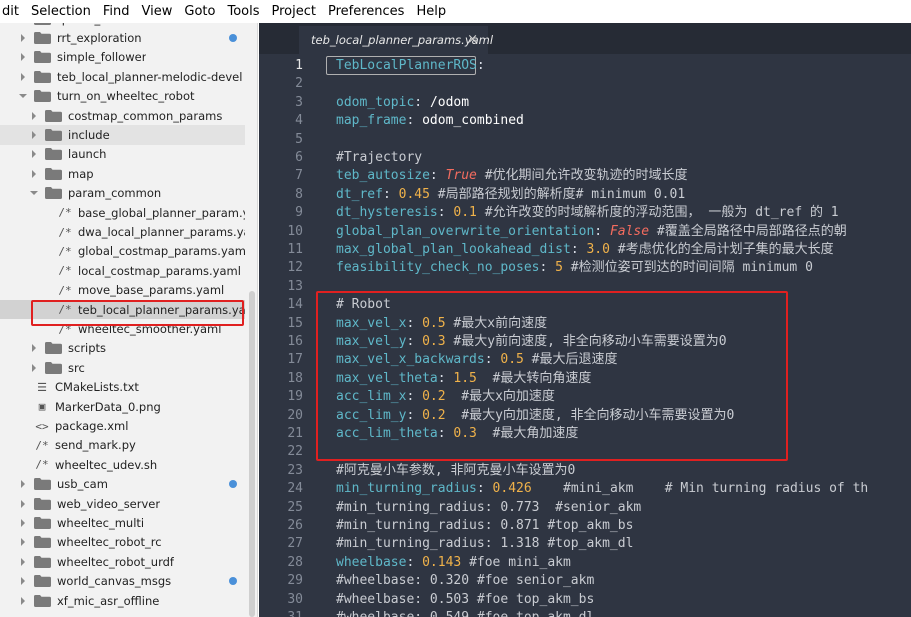  I want to click on folder-include: include, so click(122, 135).